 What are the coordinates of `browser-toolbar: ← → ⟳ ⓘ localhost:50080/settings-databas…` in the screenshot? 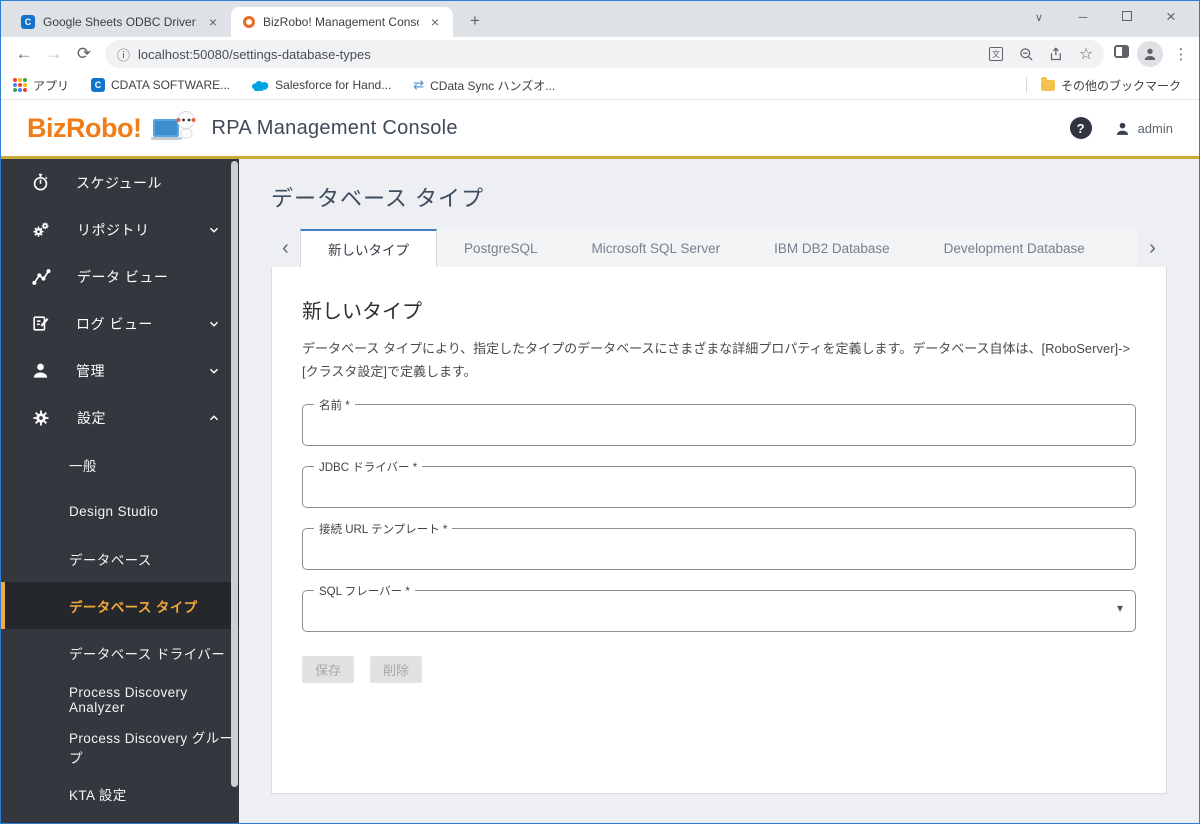 It's located at (600, 54).